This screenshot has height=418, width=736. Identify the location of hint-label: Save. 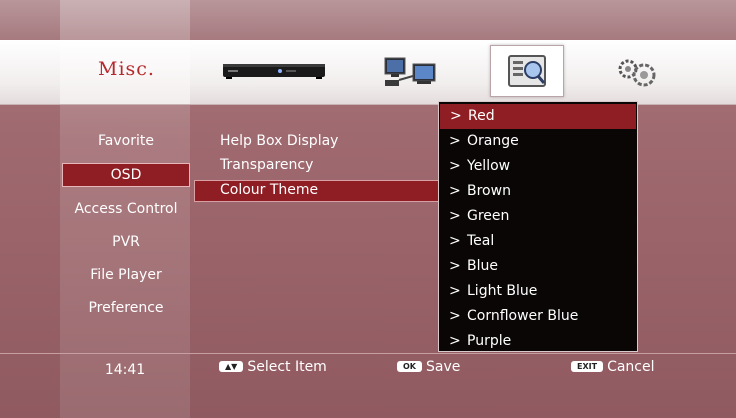
(443, 367).